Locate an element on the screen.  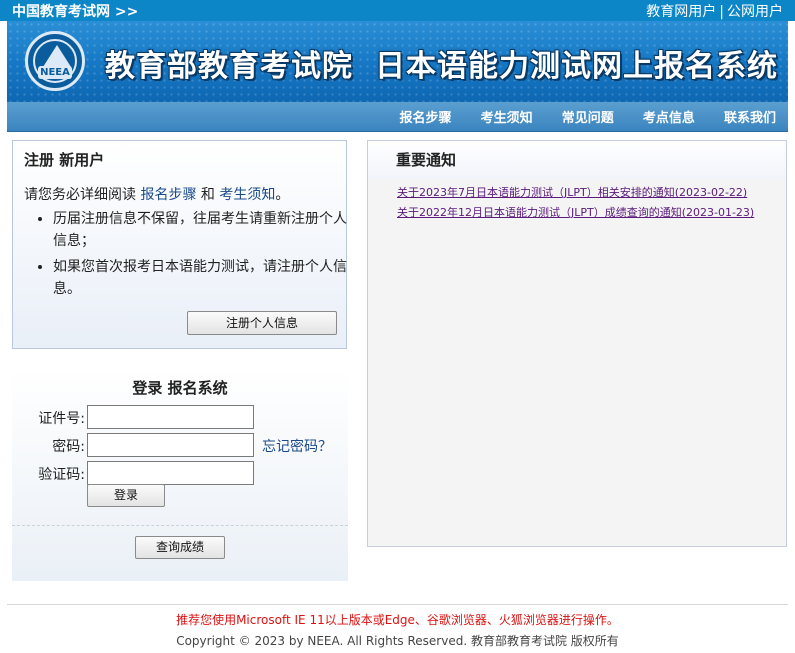
user-links: 教育网用户 | 公网用户 is located at coordinates (714, 11).